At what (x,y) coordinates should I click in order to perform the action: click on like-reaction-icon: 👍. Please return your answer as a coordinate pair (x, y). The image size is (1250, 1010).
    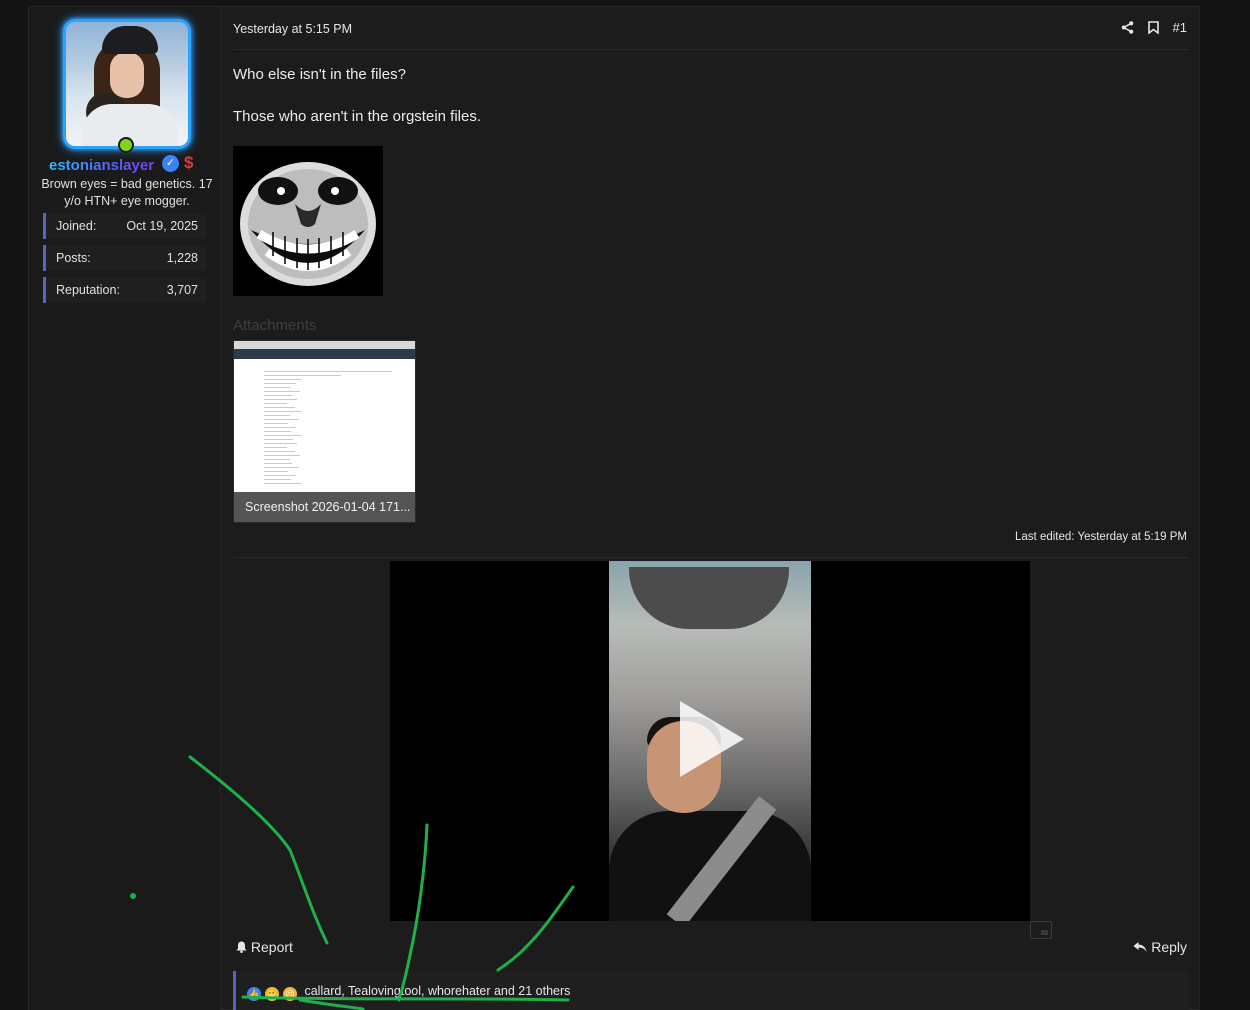
    Looking at the image, I should click on (254, 994).